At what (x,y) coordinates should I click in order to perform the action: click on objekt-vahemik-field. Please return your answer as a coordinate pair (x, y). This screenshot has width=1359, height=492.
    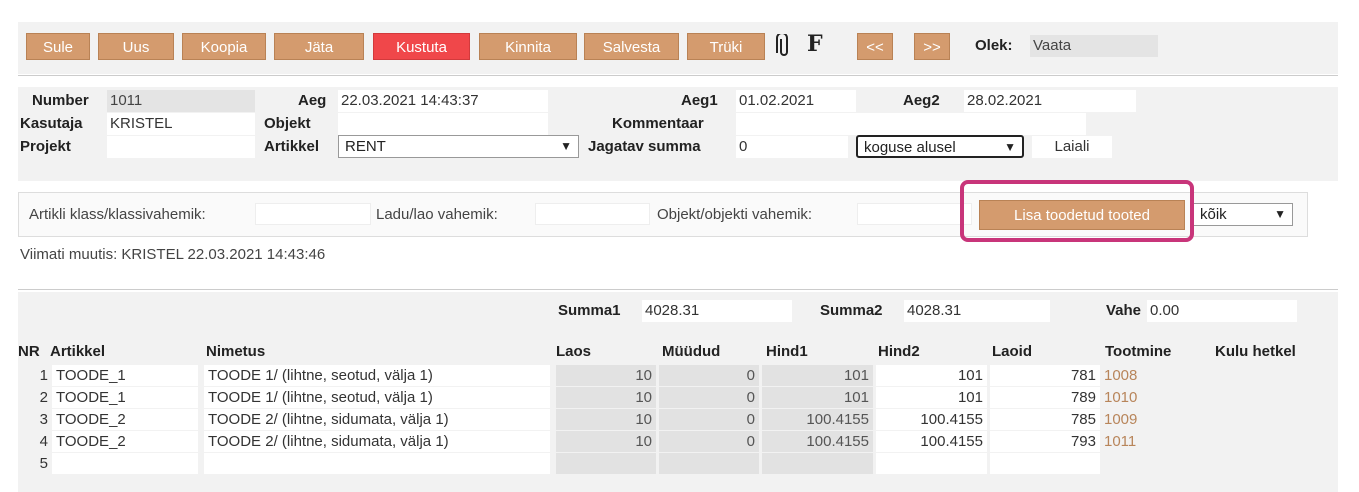
    Looking at the image, I should click on (914, 214).